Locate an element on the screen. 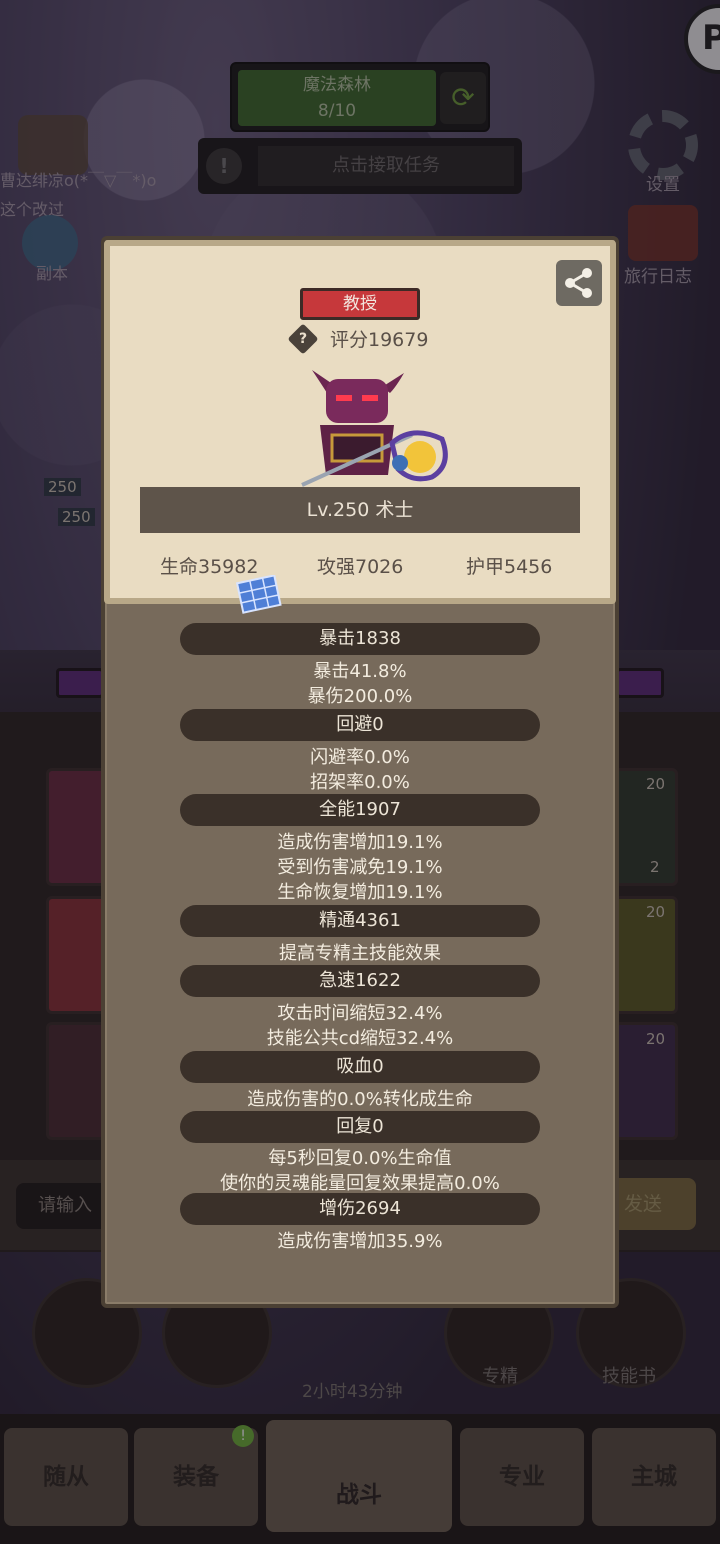  stat-armor: 护甲5456 is located at coordinates (509, 567).